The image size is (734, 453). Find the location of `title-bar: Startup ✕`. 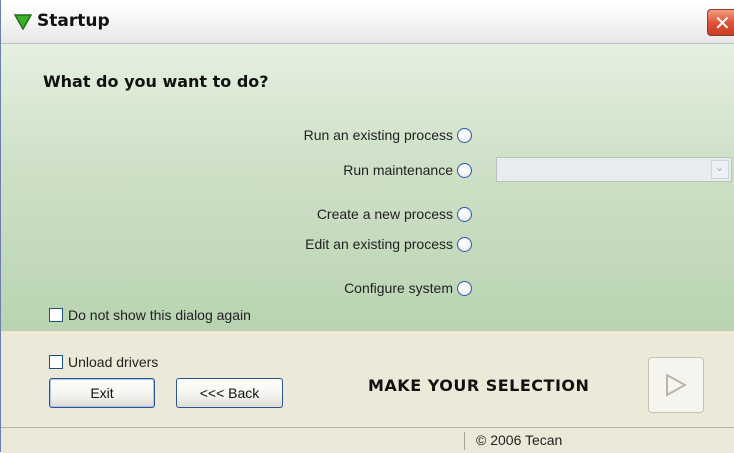

title-bar: Startup ✕ is located at coordinates (367, 22).